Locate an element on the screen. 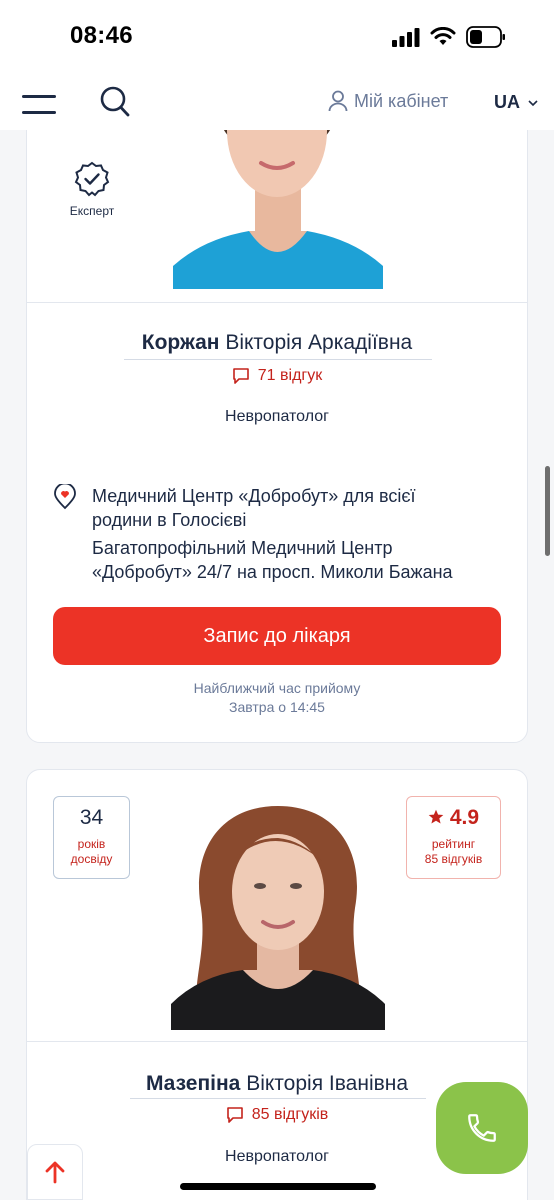  star-icon is located at coordinates (436, 816).